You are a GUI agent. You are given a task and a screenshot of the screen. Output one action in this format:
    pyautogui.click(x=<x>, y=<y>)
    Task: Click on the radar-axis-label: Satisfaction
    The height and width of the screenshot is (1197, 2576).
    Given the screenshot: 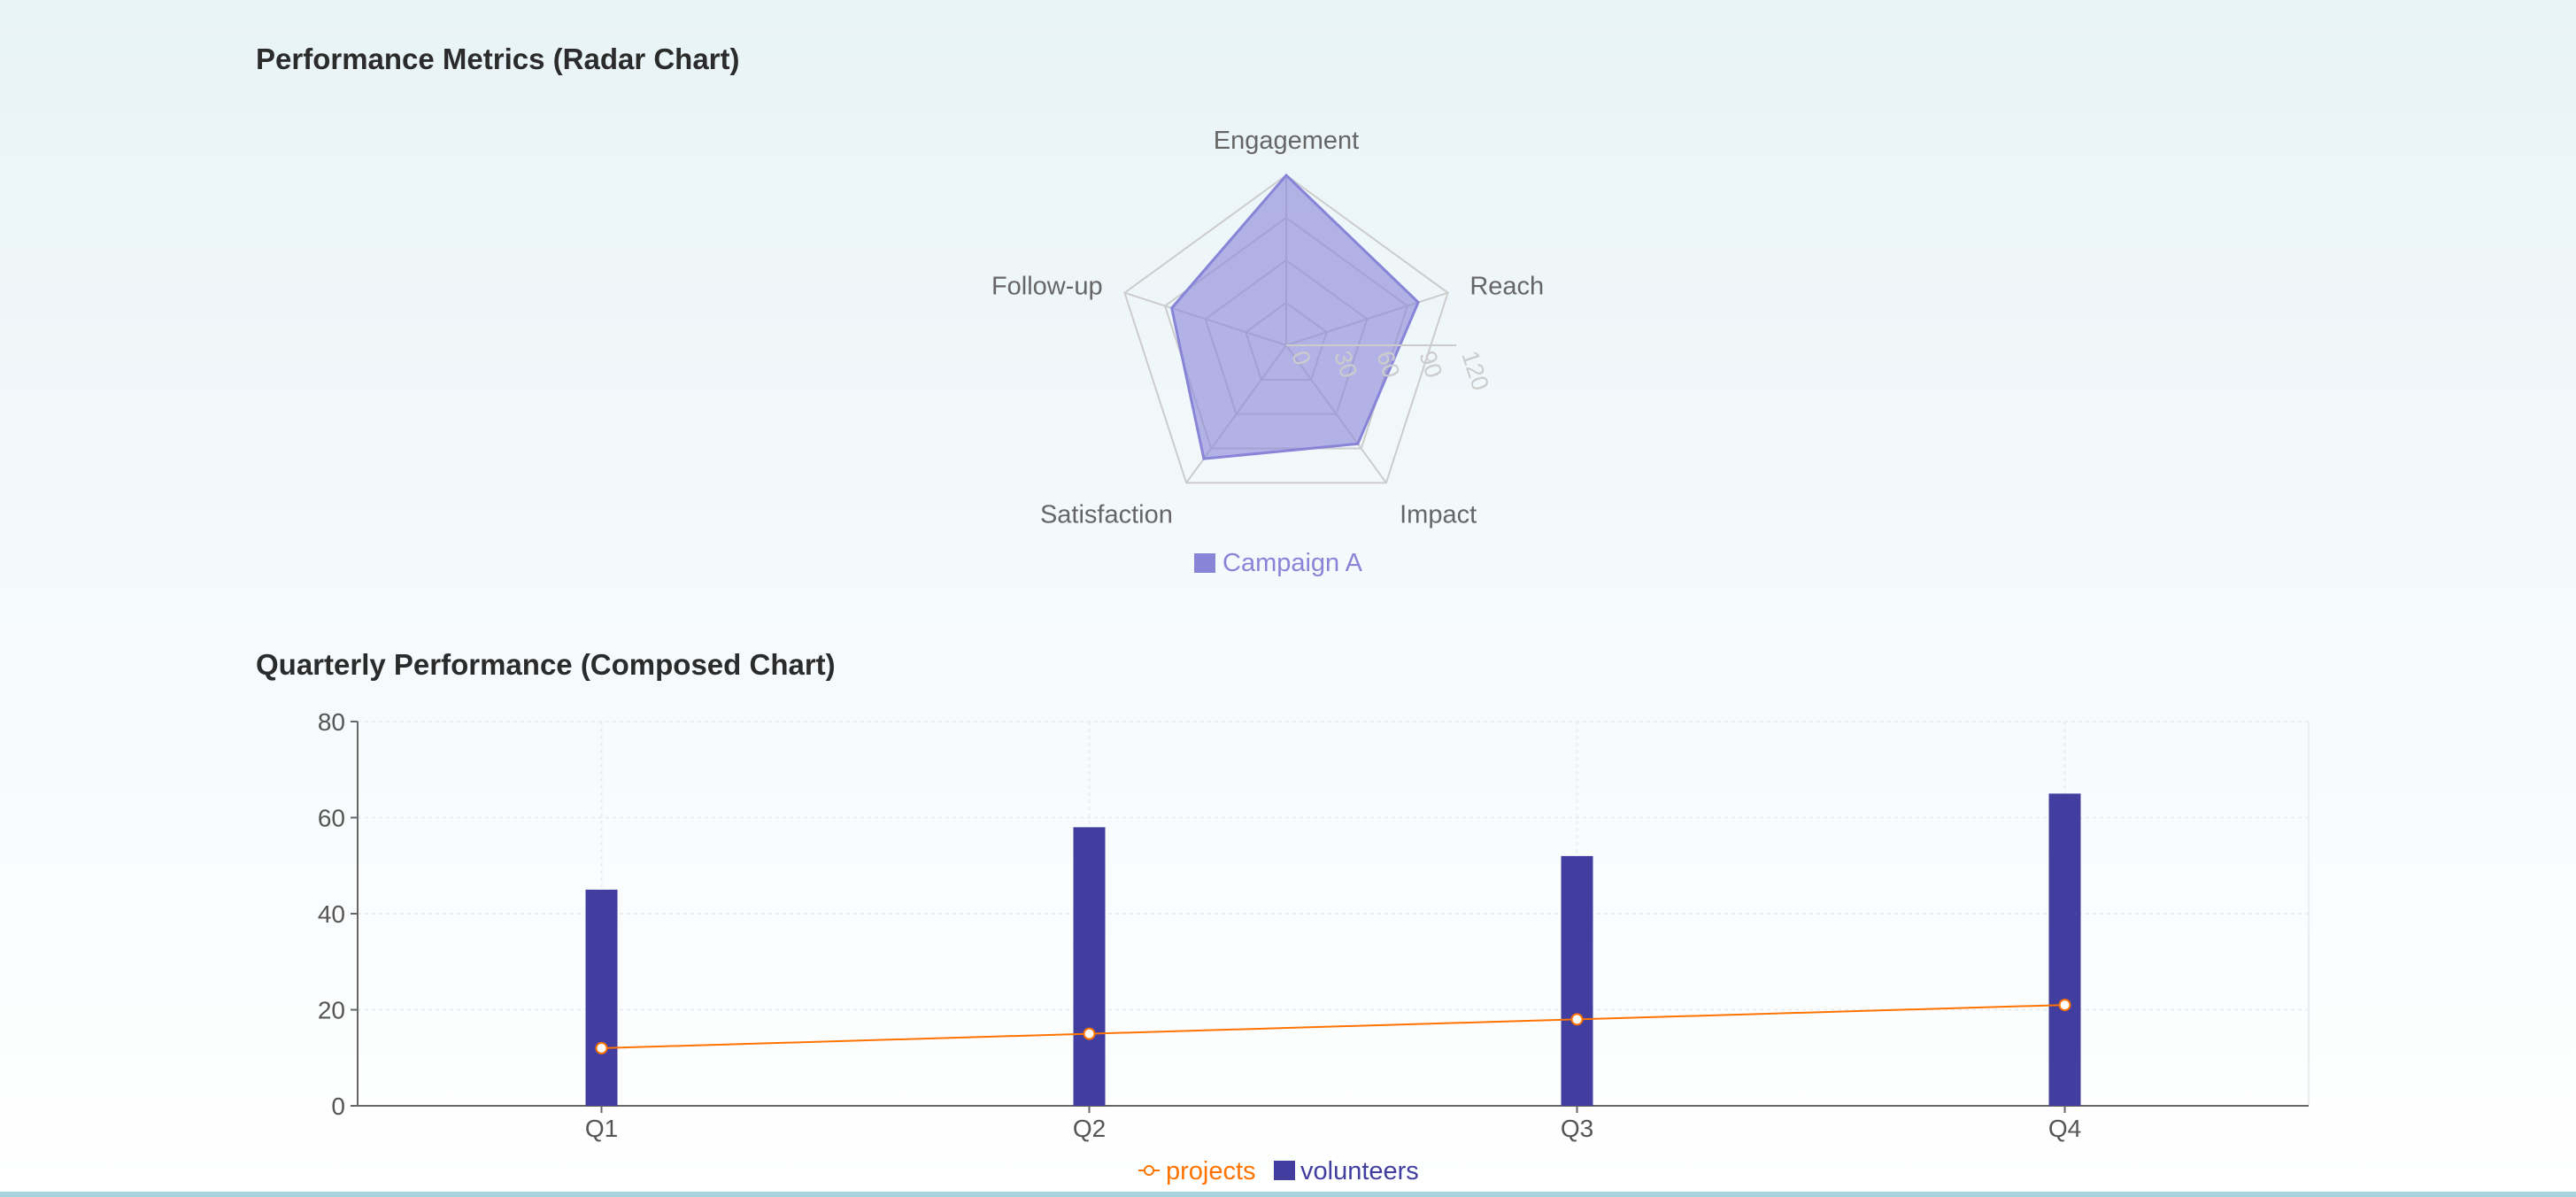 What is the action you would take?
    pyautogui.click(x=1106, y=514)
    